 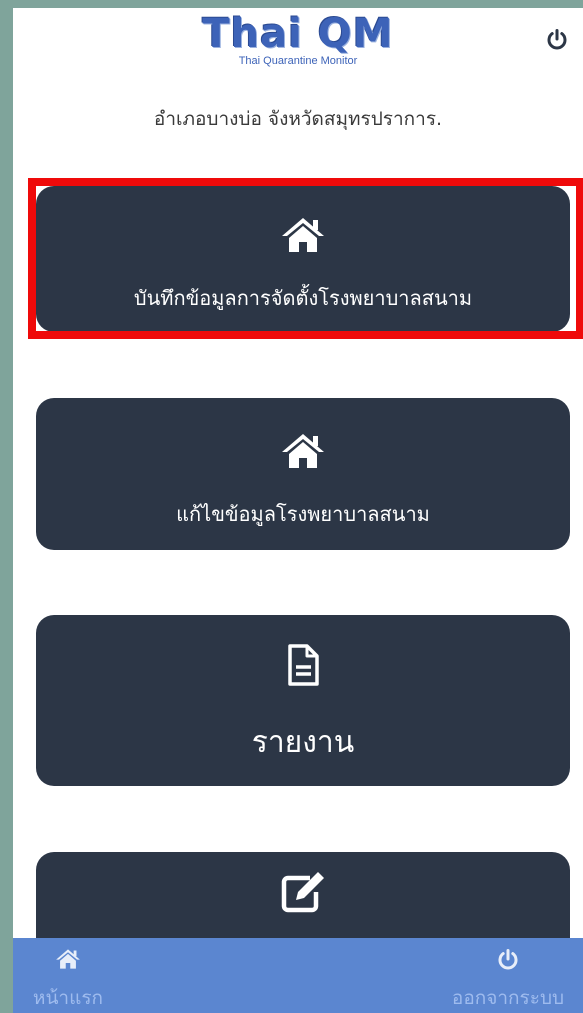 What do you see at coordinates (303, 892) in the screenshot?
I see `edit-icon` at bounding box center [303, 892].